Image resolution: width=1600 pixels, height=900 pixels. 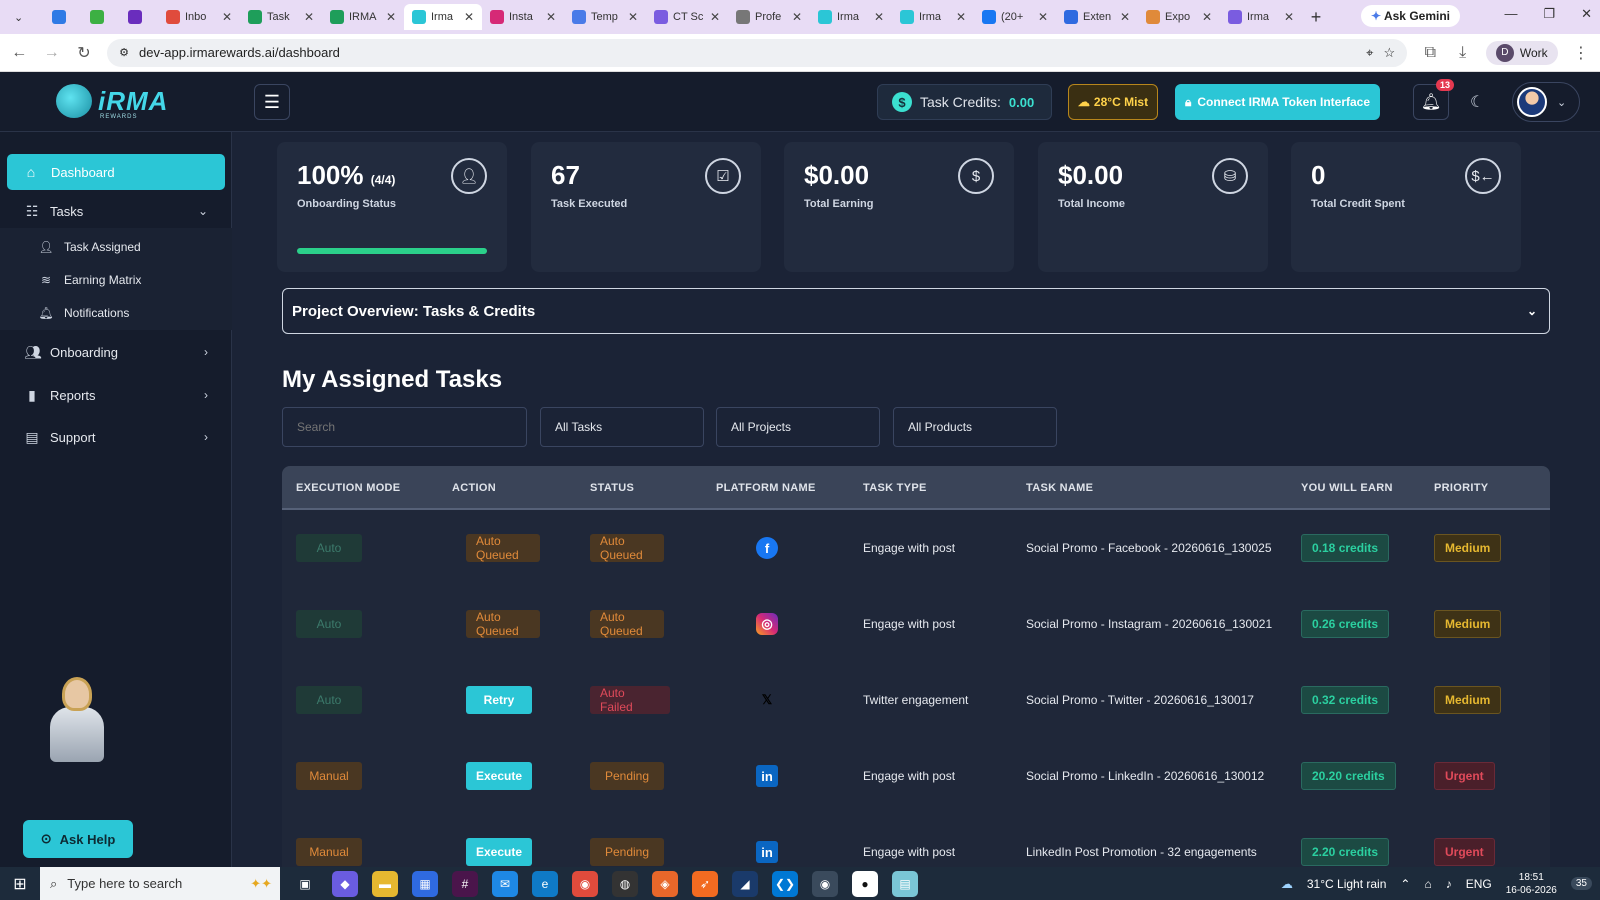 I want to click on column-header: TASK TYPE, so click(x=895, y=488).